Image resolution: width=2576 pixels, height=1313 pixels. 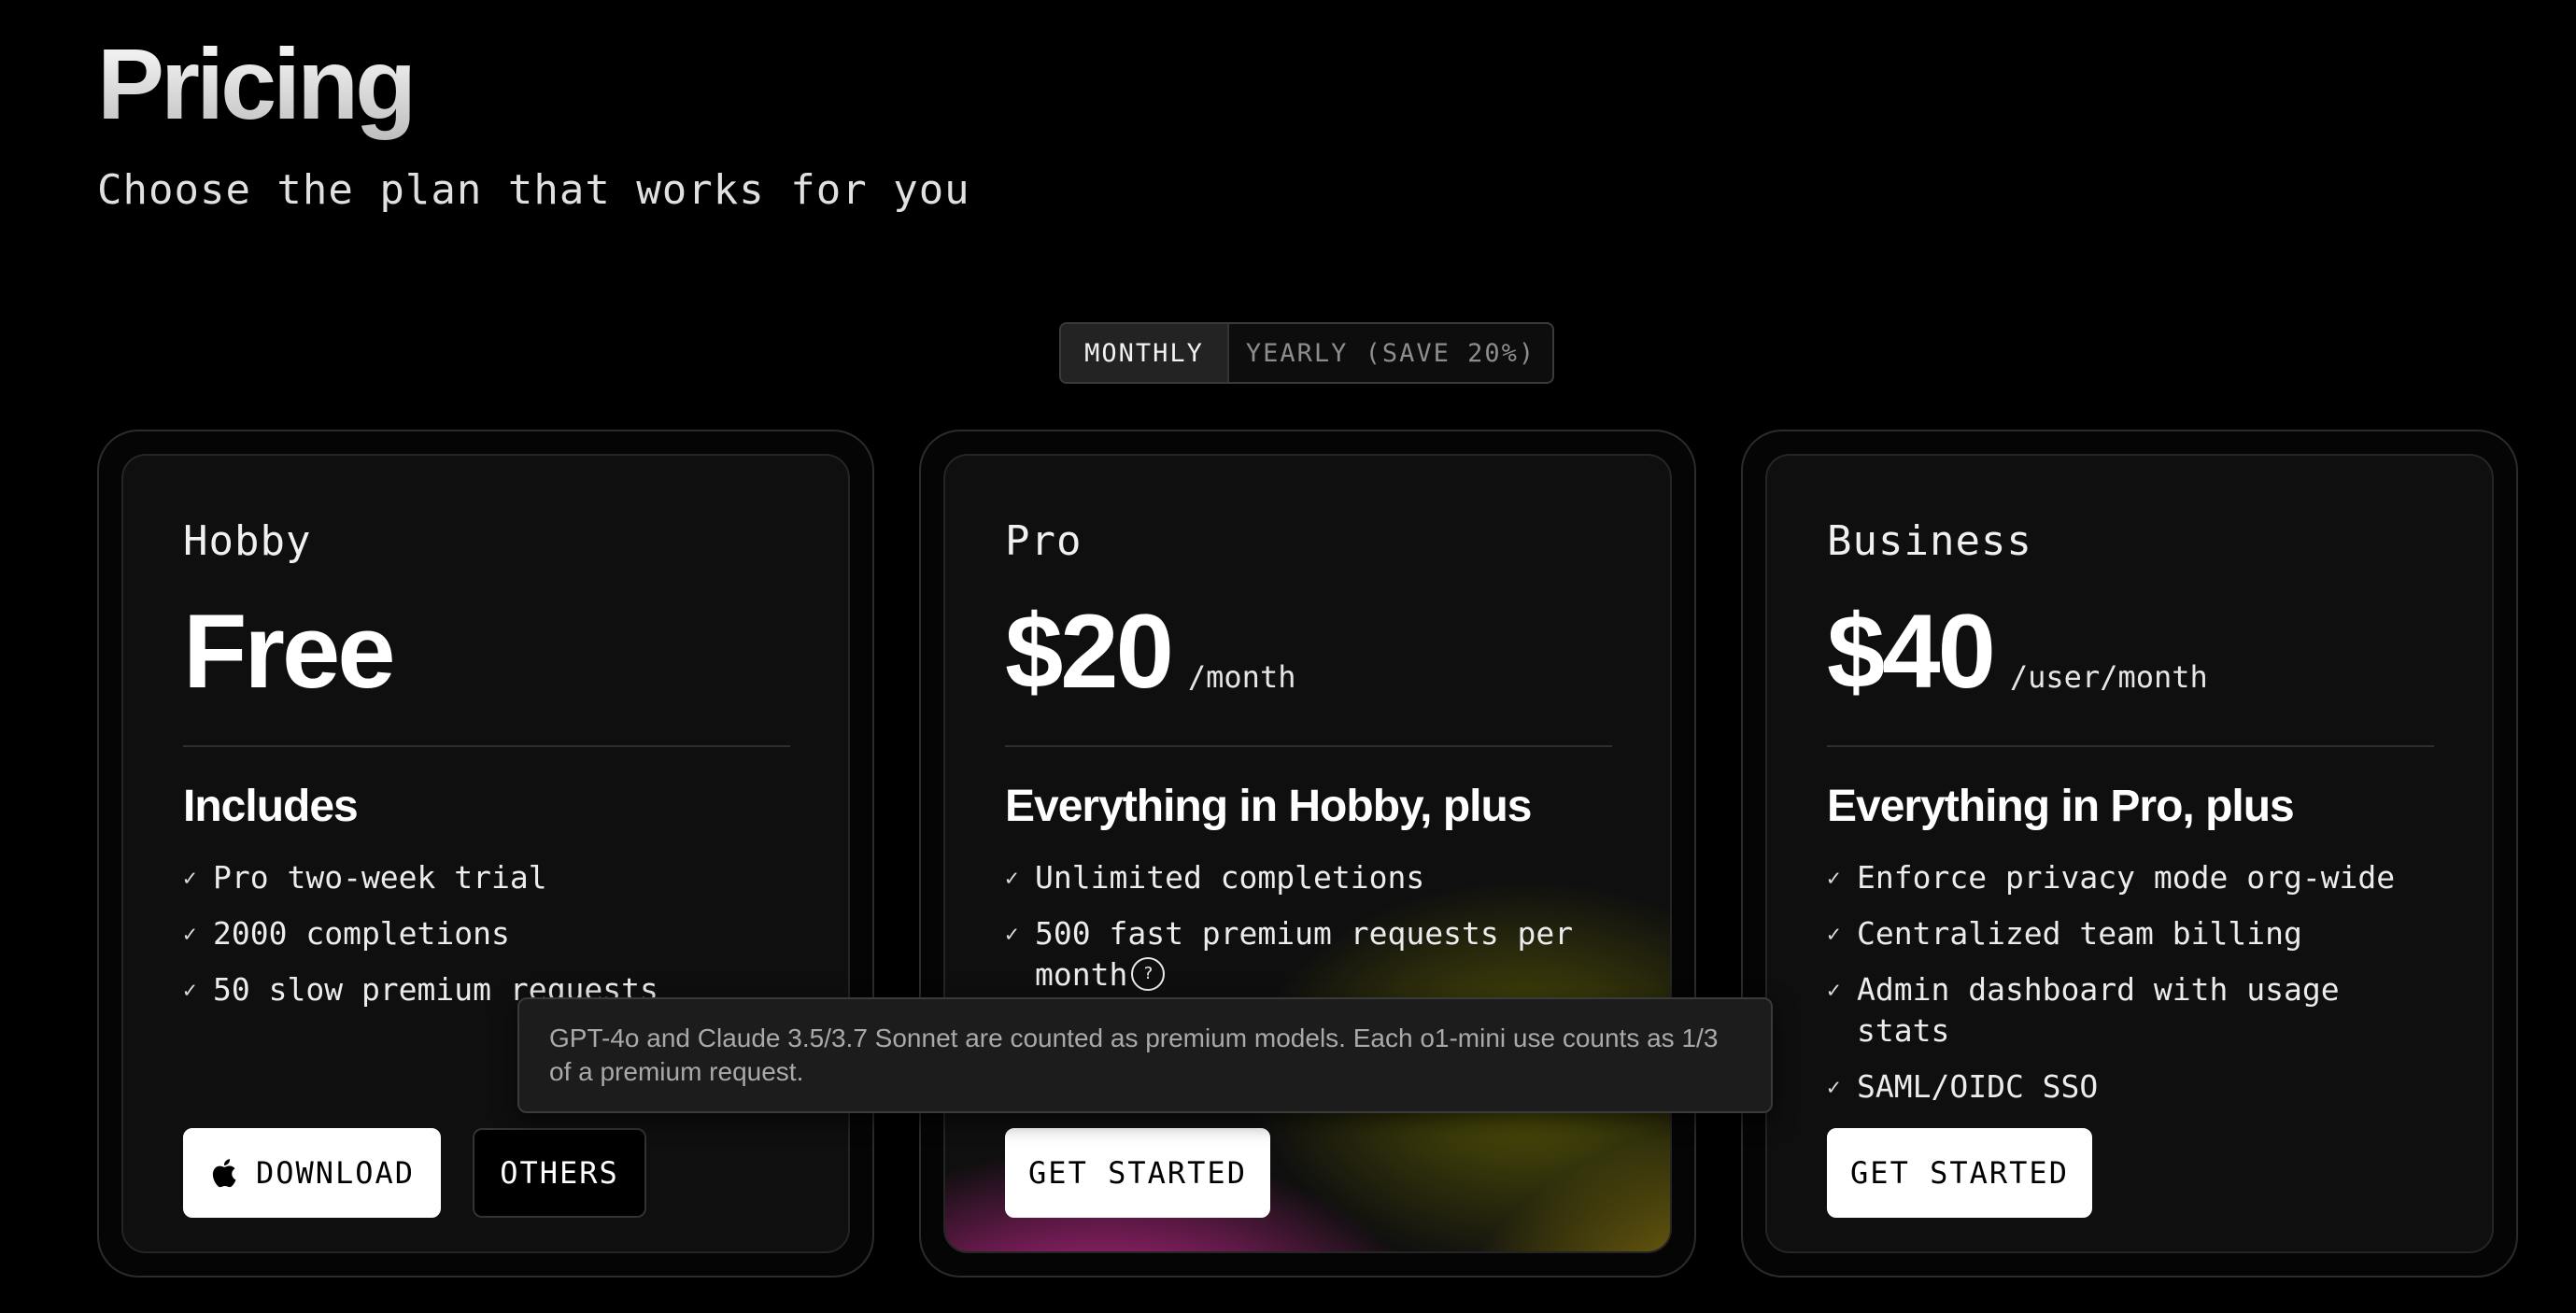 I want to click on feature-item: ✓ Enforce privacy mode org-wide, so click(x=2129, y=877).